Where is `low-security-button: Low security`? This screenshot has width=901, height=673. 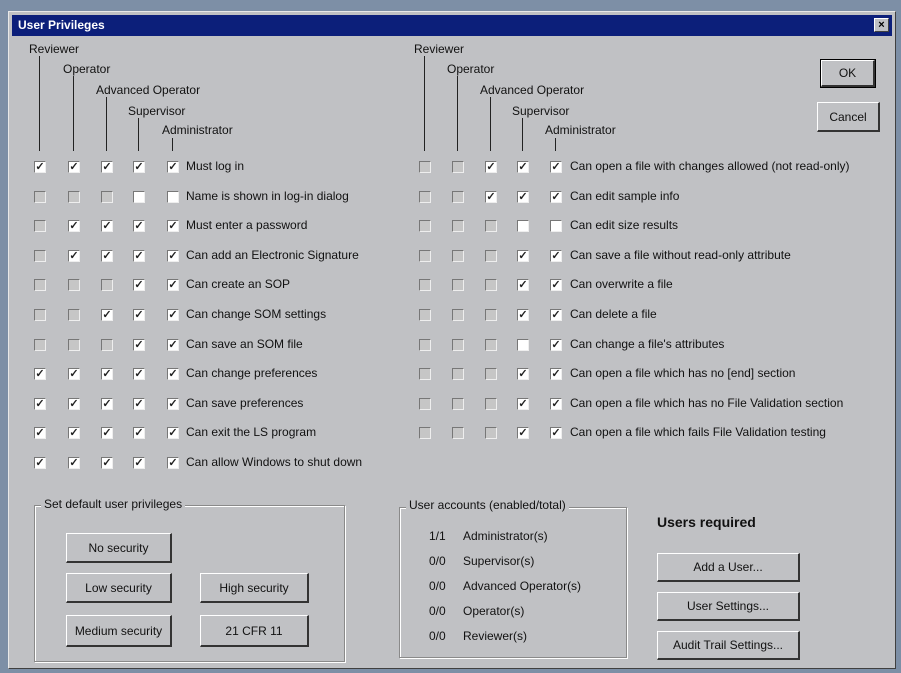
low-security-button: Low security is located at coordinates (119, 588).